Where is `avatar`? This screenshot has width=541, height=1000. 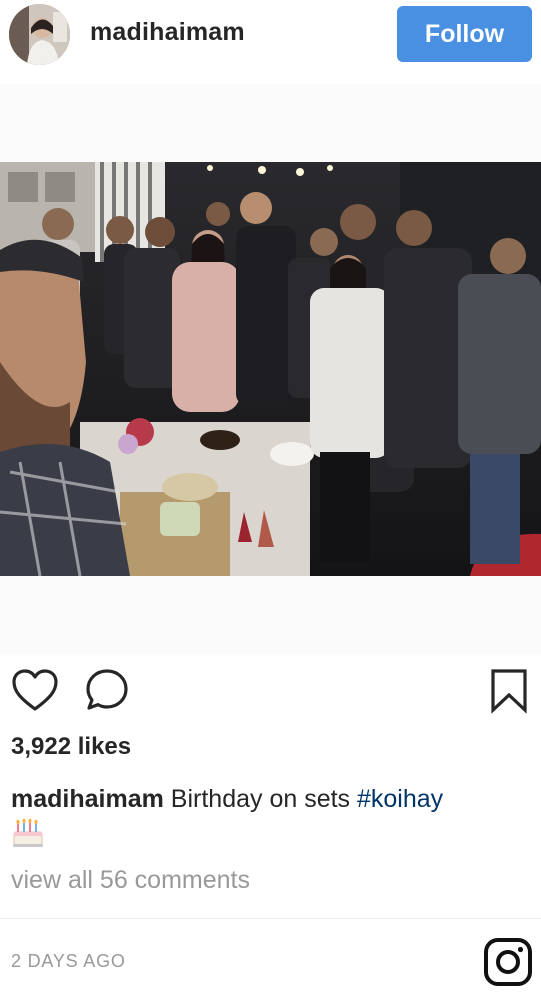 avatar is located at coordinates (39, 34).